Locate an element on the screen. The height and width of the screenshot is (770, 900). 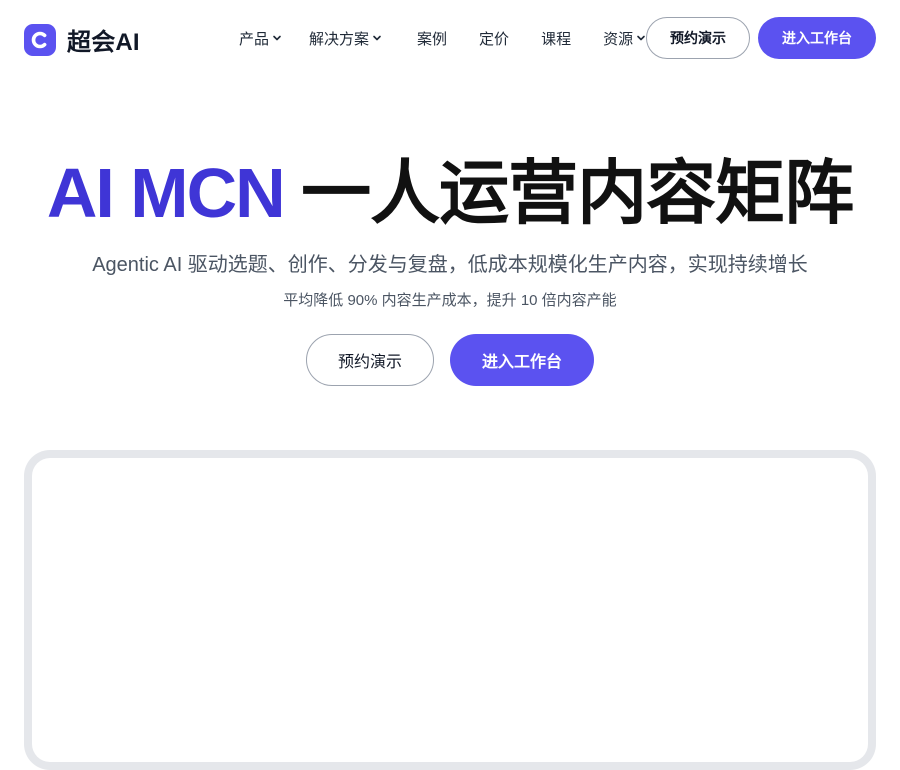
main-nav: 产品 解决方案 案例 定价 课程 资源 is located at coordinates (442, 38).